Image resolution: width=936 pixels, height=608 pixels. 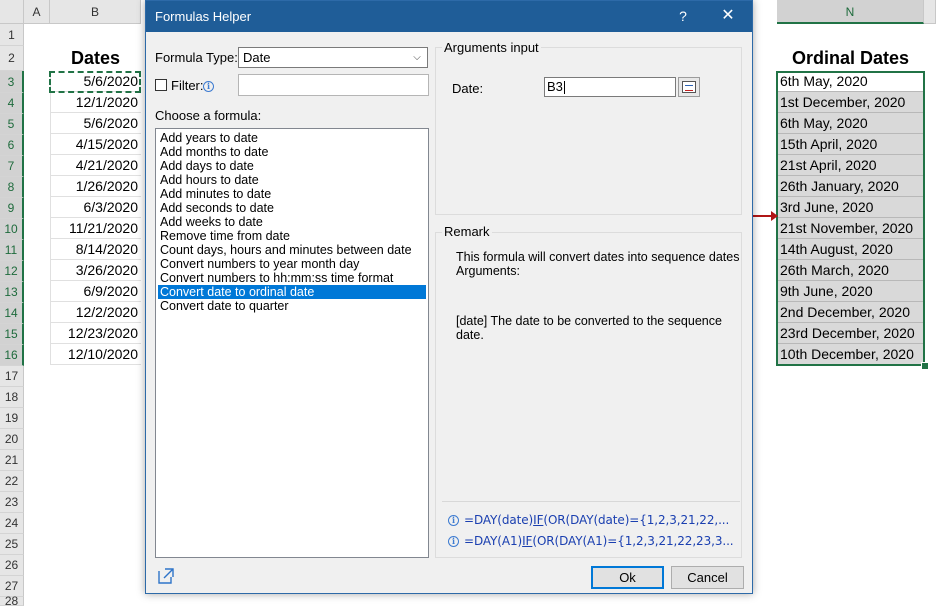 I want to click on range-select-button, so click(x=689, y=87).